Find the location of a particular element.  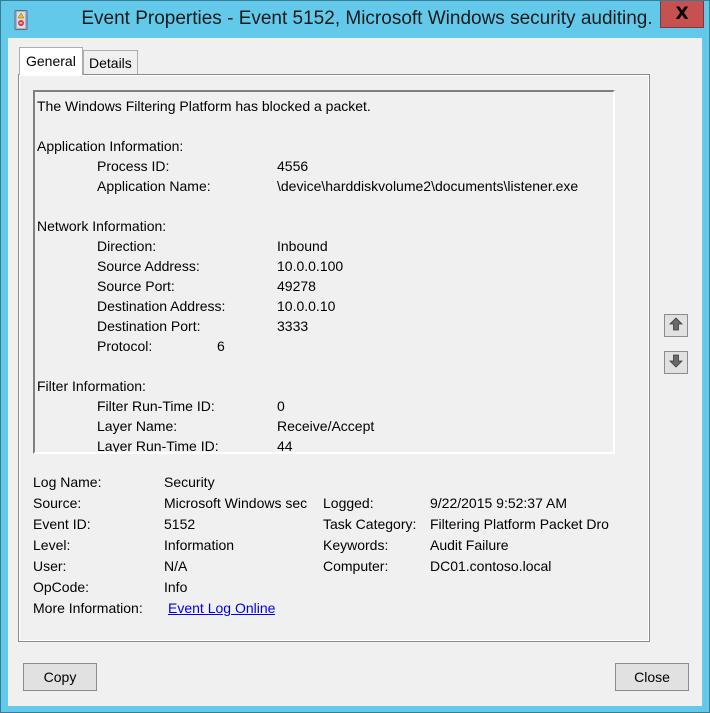

field-value-process-id: 4556 is located at coordinates (293, 166).